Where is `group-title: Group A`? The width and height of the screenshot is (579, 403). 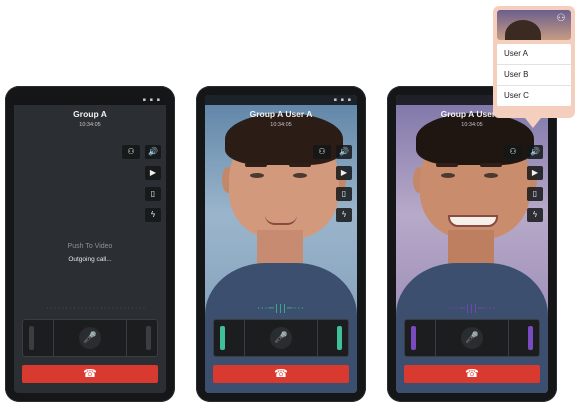 group-title: Group A is located at coordinates (90, 114).